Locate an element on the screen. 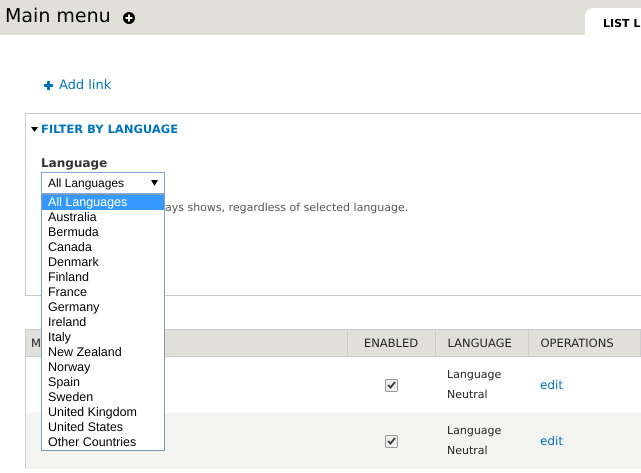 The image size is (641, 473). add-link: Add link is located at coordinates (78, 85).